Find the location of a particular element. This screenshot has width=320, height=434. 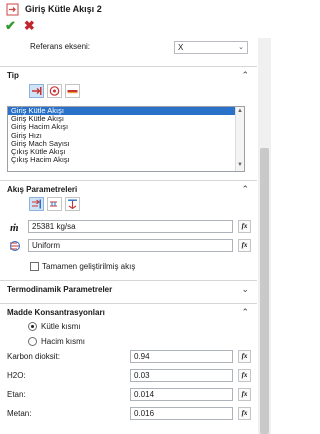

concentration-label-h2o: H2O: is located at coordinates (16, 375).